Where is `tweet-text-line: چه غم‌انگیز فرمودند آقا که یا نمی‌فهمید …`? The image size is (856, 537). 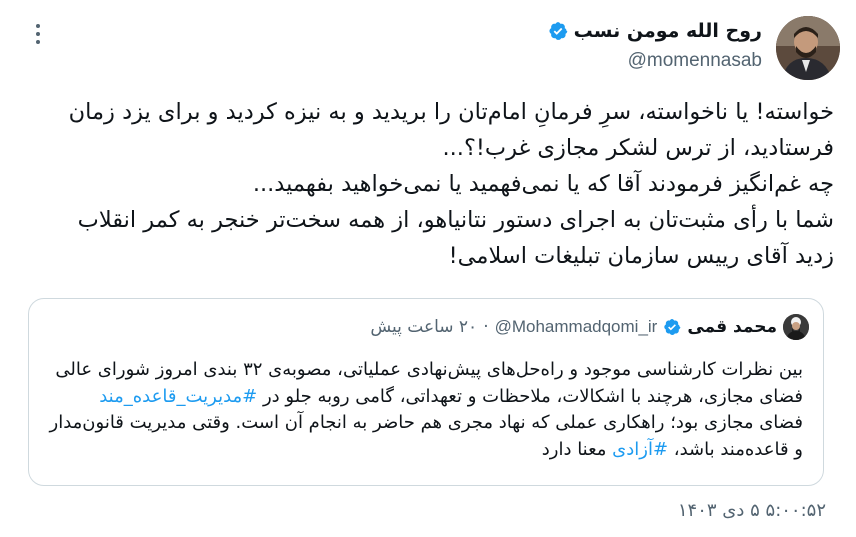
tweet-text-line: چه غم‌انگیز فرمودند آقا که یا نمی‌فهمید … is located at coordinates (543, 184).